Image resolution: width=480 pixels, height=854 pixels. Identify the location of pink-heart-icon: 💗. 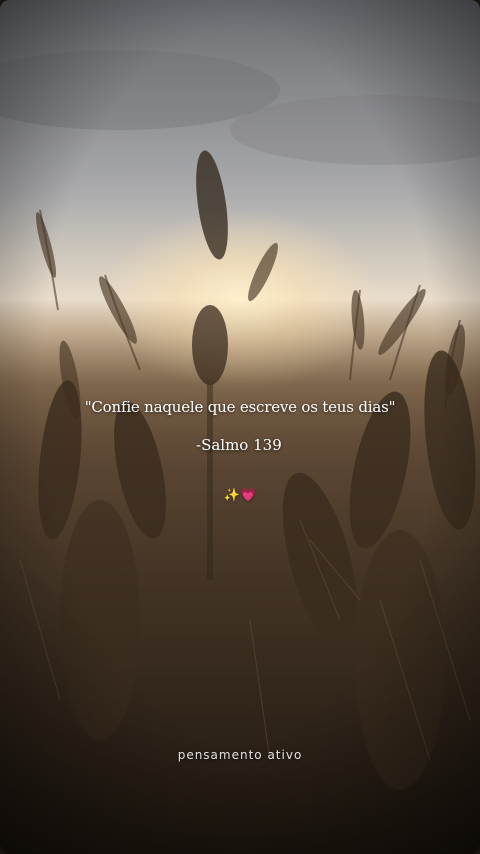
(248, 495).